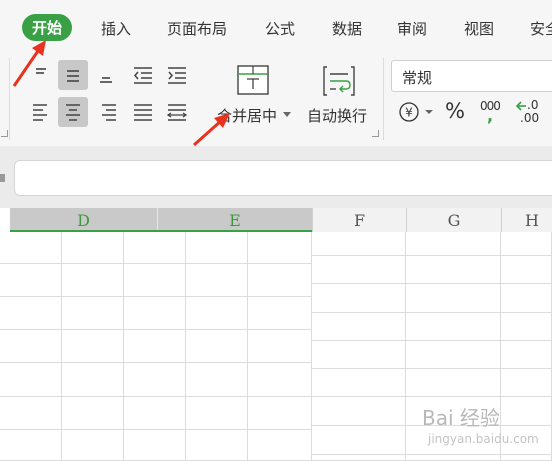  Describe the element at coordinates (280, 28) in the screenshot. I see `tab-formulas: 公式` at that location.